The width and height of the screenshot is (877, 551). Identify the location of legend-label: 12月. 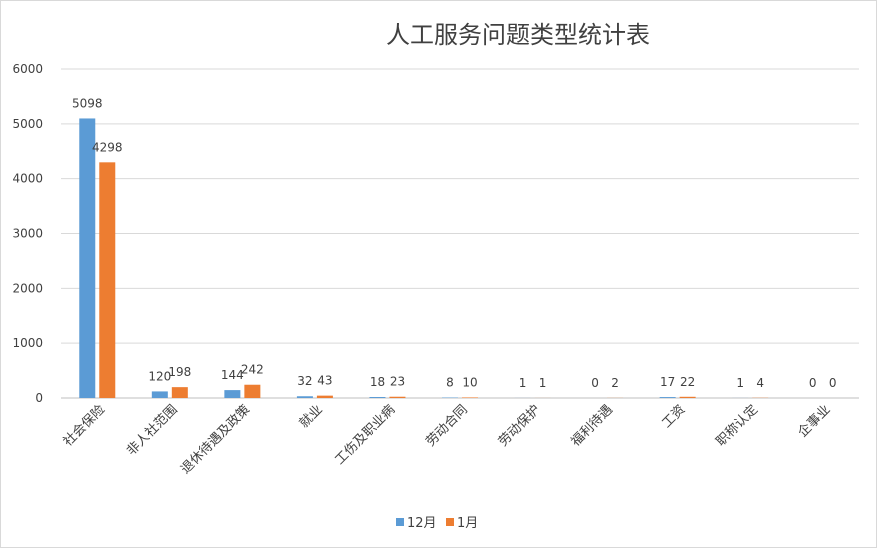
(422, 523).